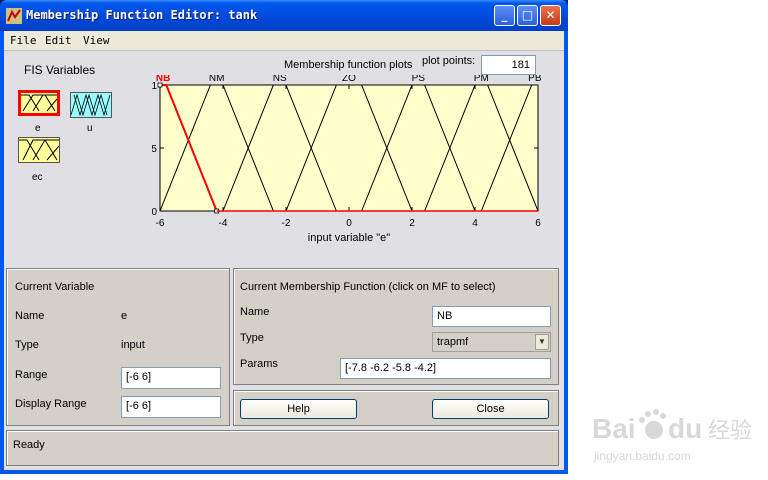  What do you see at coordinates (259, 364) in the screenshot?
I see `mf-params-label: Params` at bounding box center [259, 364].